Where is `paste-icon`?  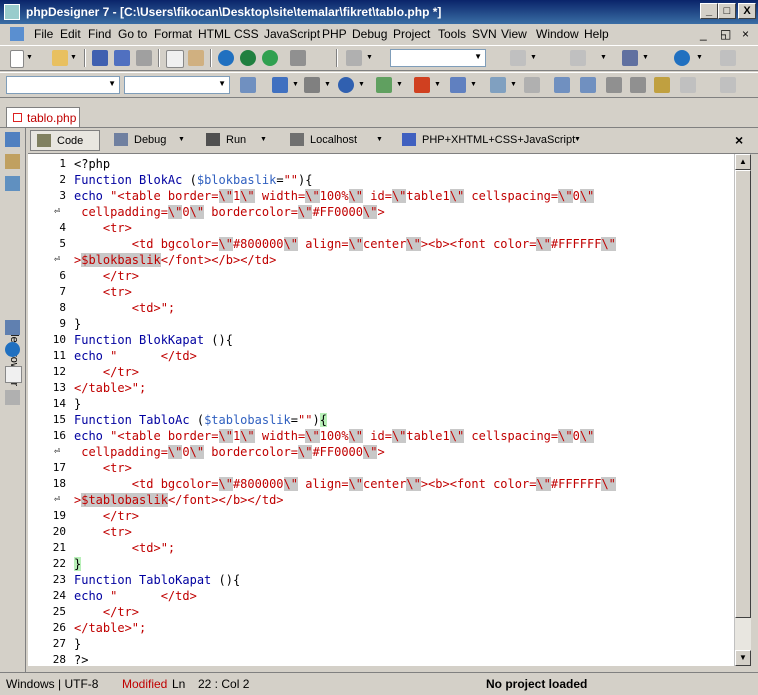 paste-icon is located at coordinates (196, 58).